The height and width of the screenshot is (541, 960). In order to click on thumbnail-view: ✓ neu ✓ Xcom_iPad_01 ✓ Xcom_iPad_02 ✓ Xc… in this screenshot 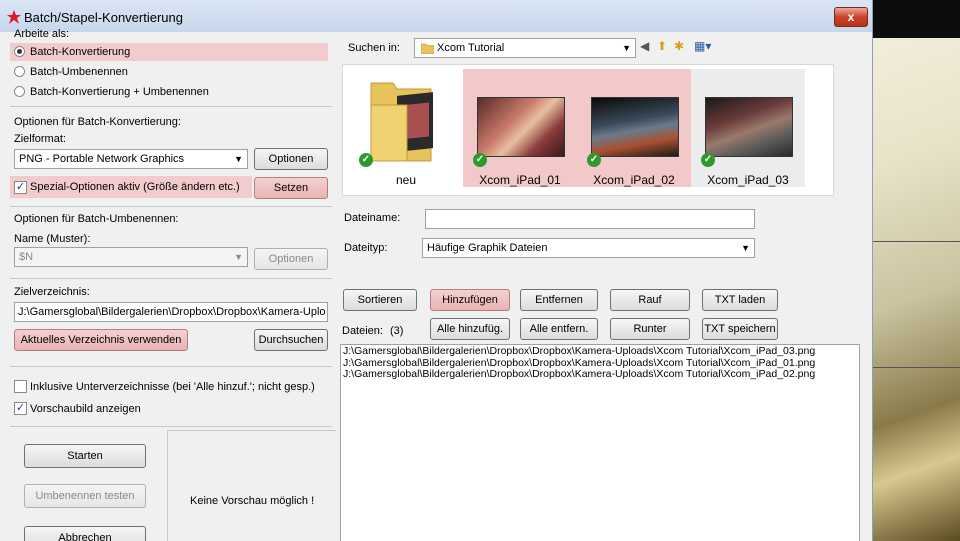, I will do `click(588, 130)`.